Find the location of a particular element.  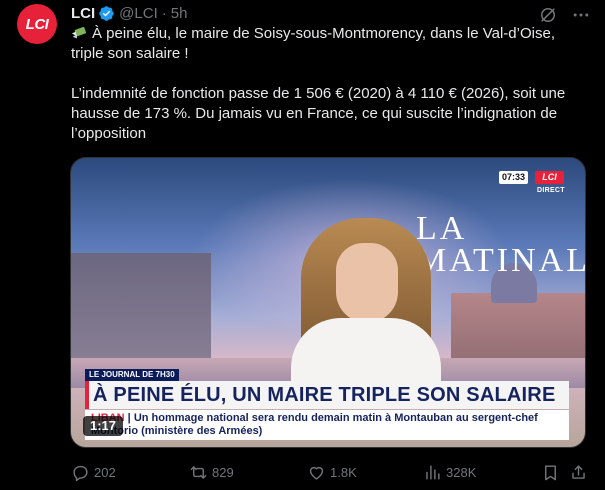

bookmark-button is located at coordinates (552, 472).